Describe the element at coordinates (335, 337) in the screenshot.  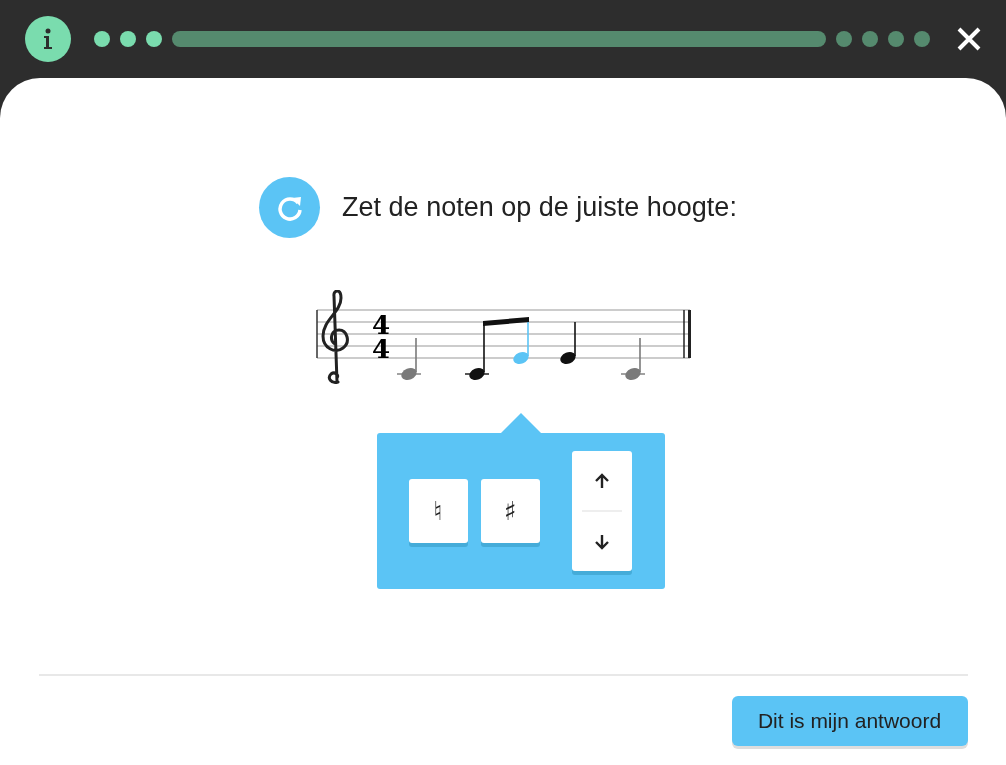
I see `treble-clef-icon` at that location.